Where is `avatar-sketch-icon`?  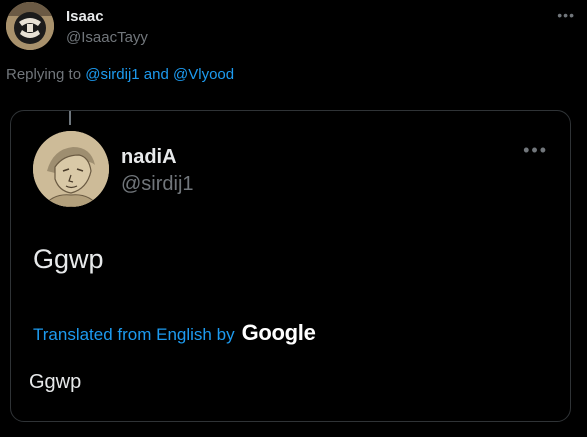 avatar-sketch-icon is located at coordinates (71, 169).